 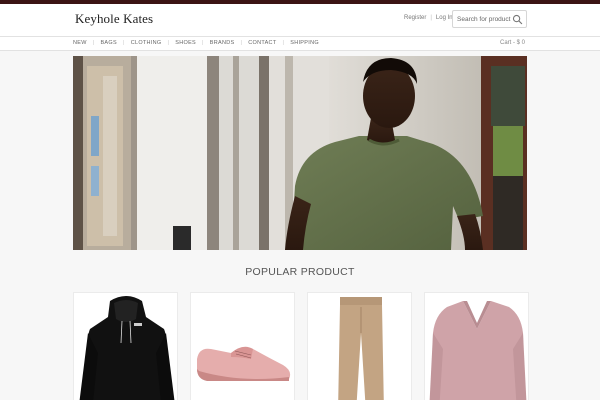 I want to click on search-box, so click(x=489, y=19).